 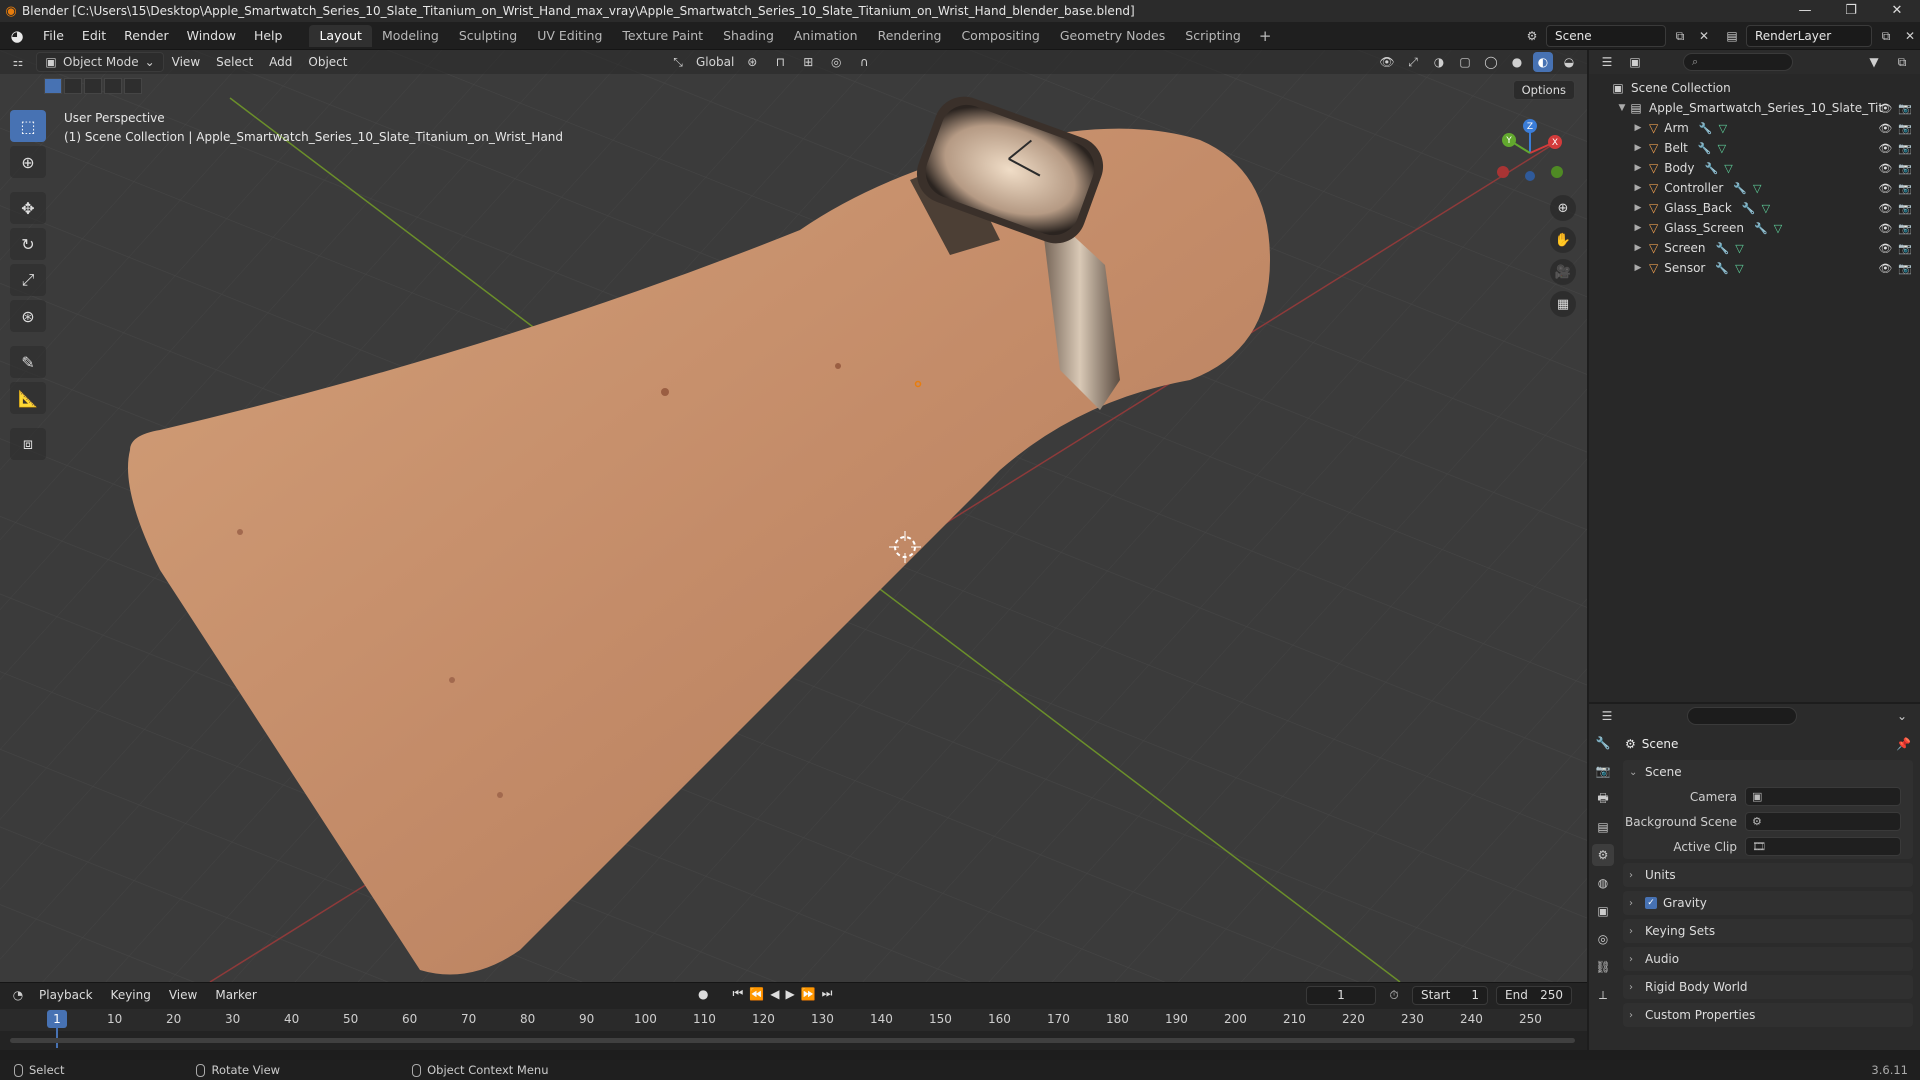 What do you see at coordinates (1823, 846) in the screenshot?
I see `active-clip-field: 🎞` at bounding box center [1823, 846].